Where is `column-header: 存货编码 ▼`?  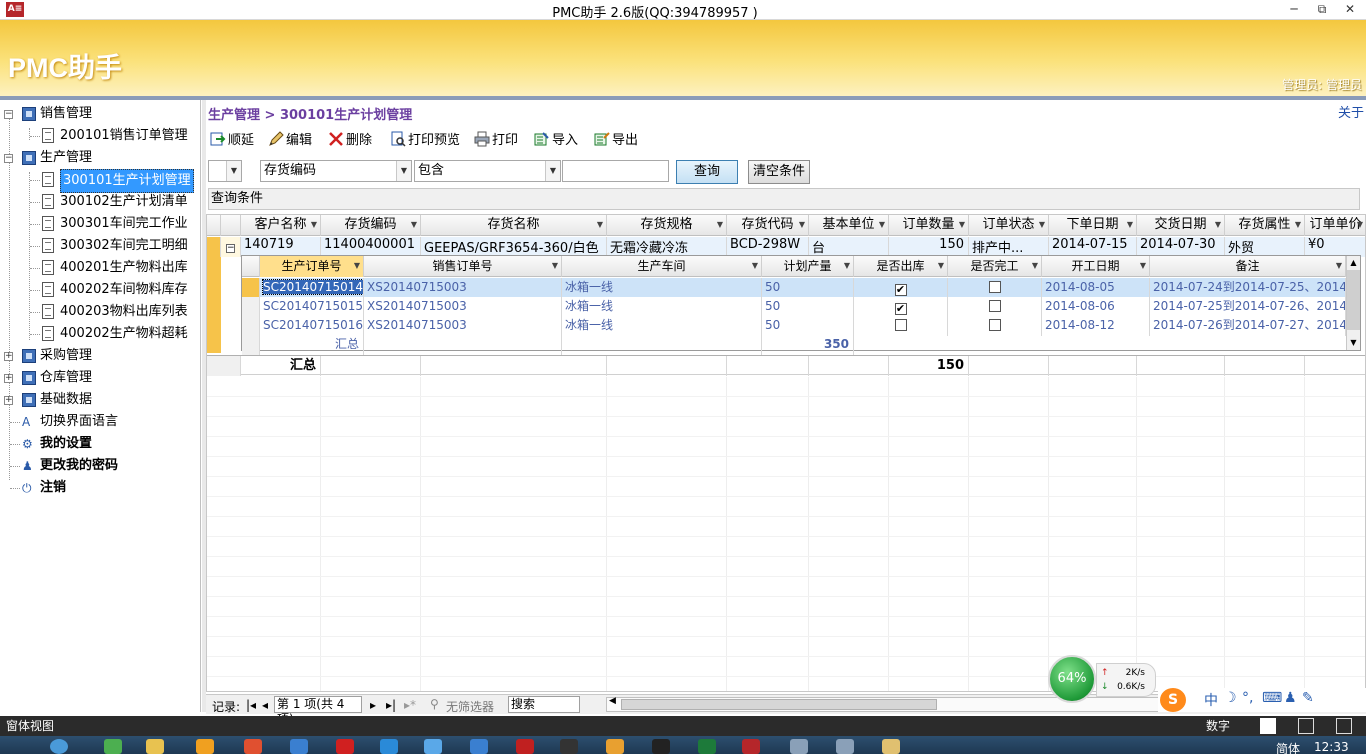 column-header: 存货编码 ▼ is located at coordinates (371, 225).